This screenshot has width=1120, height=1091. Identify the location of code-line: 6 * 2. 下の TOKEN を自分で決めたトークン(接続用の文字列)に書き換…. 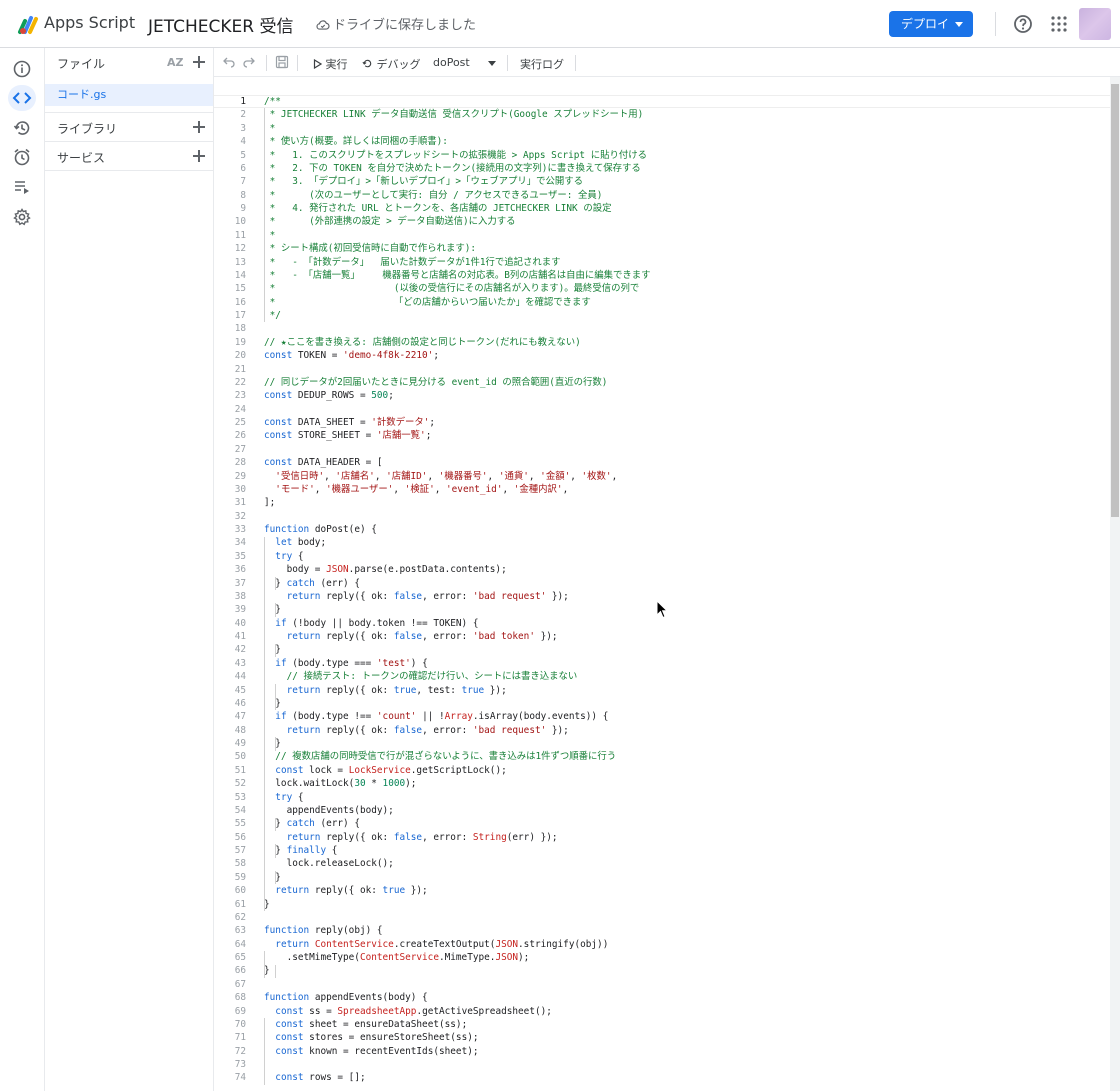
(662, 168).